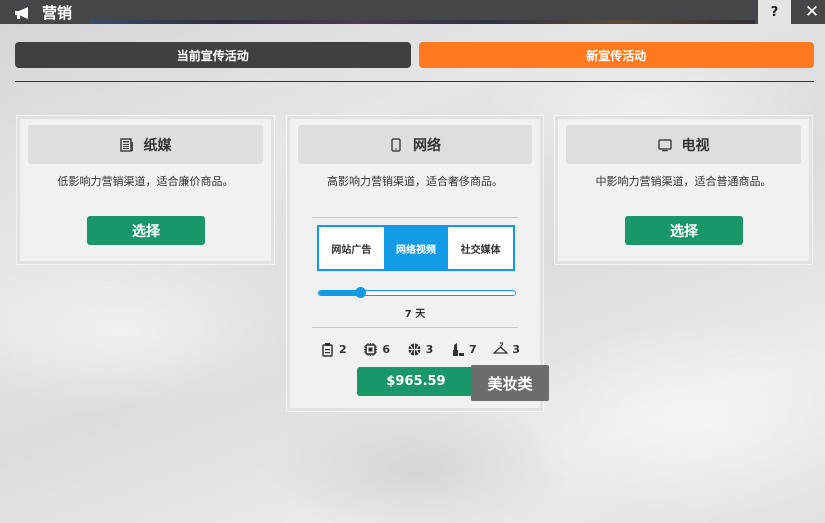 The height and width of the screenshot is (523, 825). What do you see at coordinates (371, 349) in the screenshot?
I see `chip-icon` at bounding box center [371, 349].